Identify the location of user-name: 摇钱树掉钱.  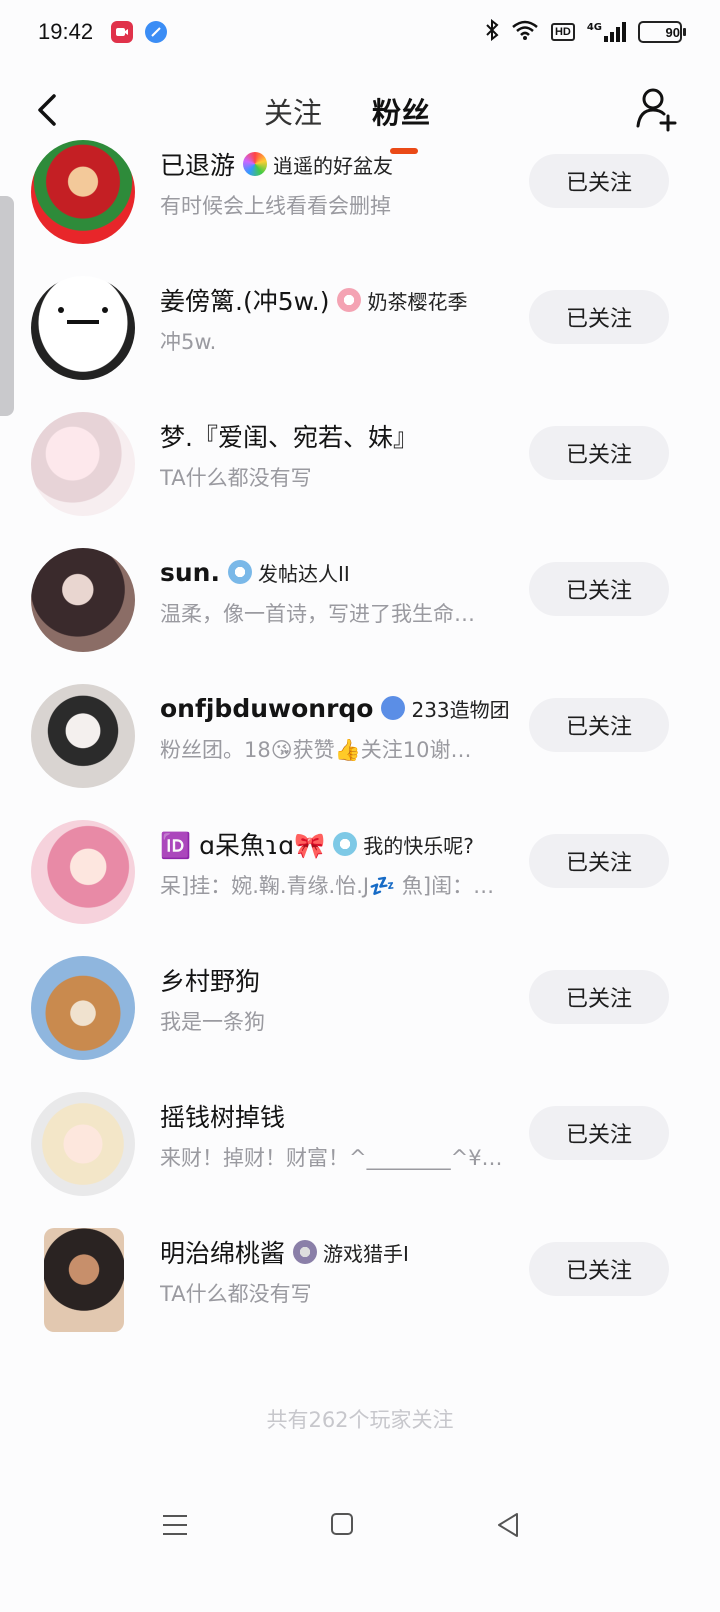
(223, 1117).